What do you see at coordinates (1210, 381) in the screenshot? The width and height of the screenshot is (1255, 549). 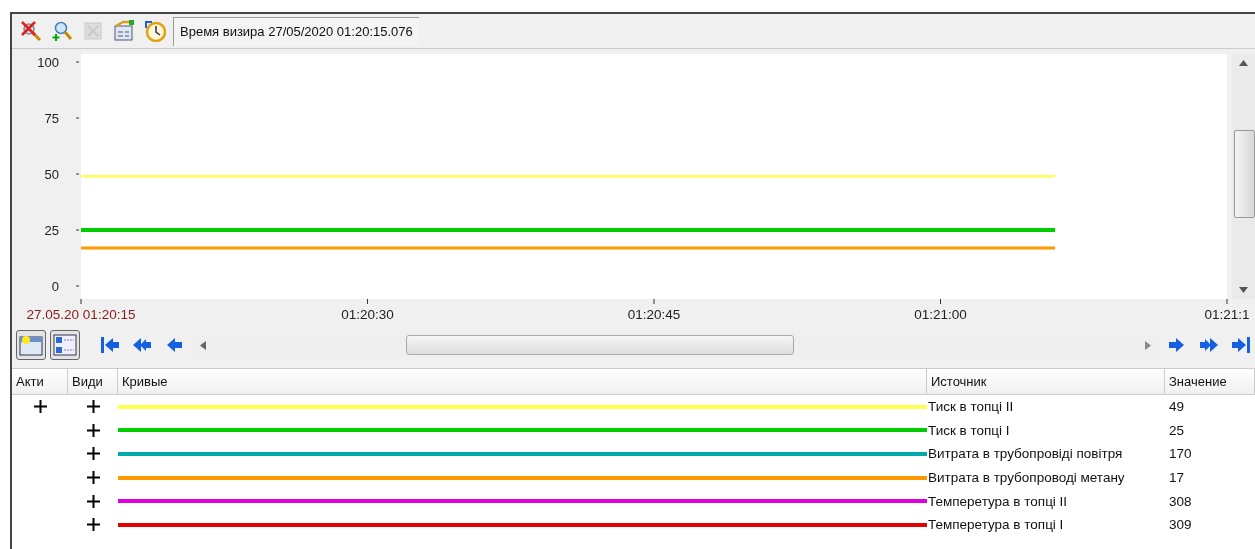 I see `column-header: Значение` at bounding box center [1210, 381].